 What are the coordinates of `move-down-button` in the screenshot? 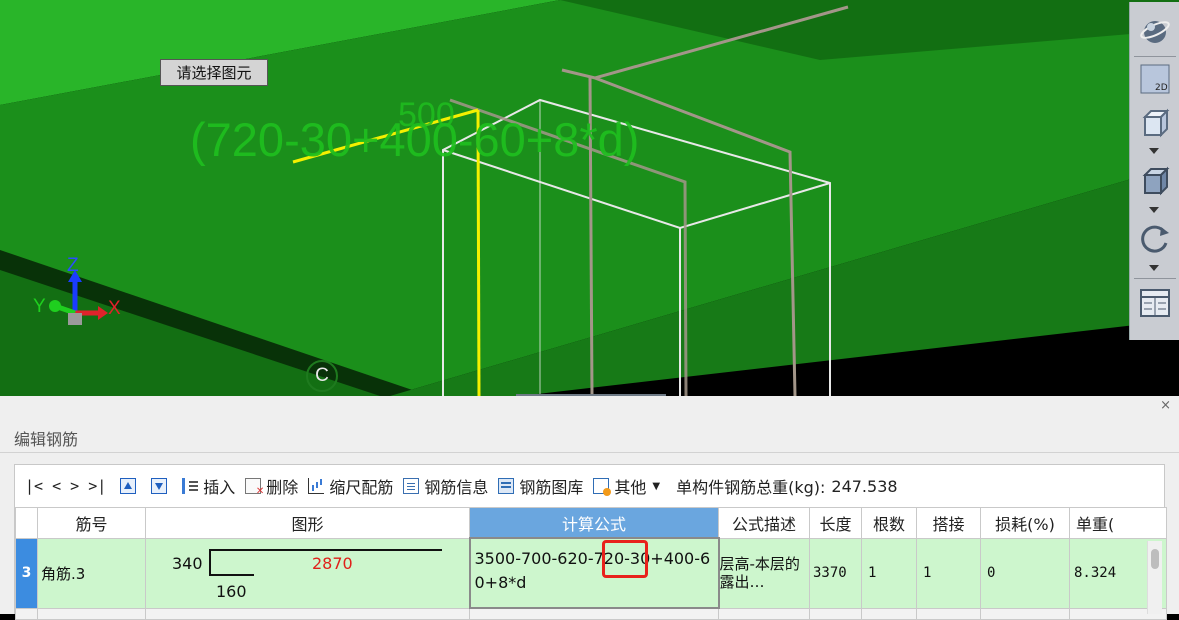 It's located at (161, 486).